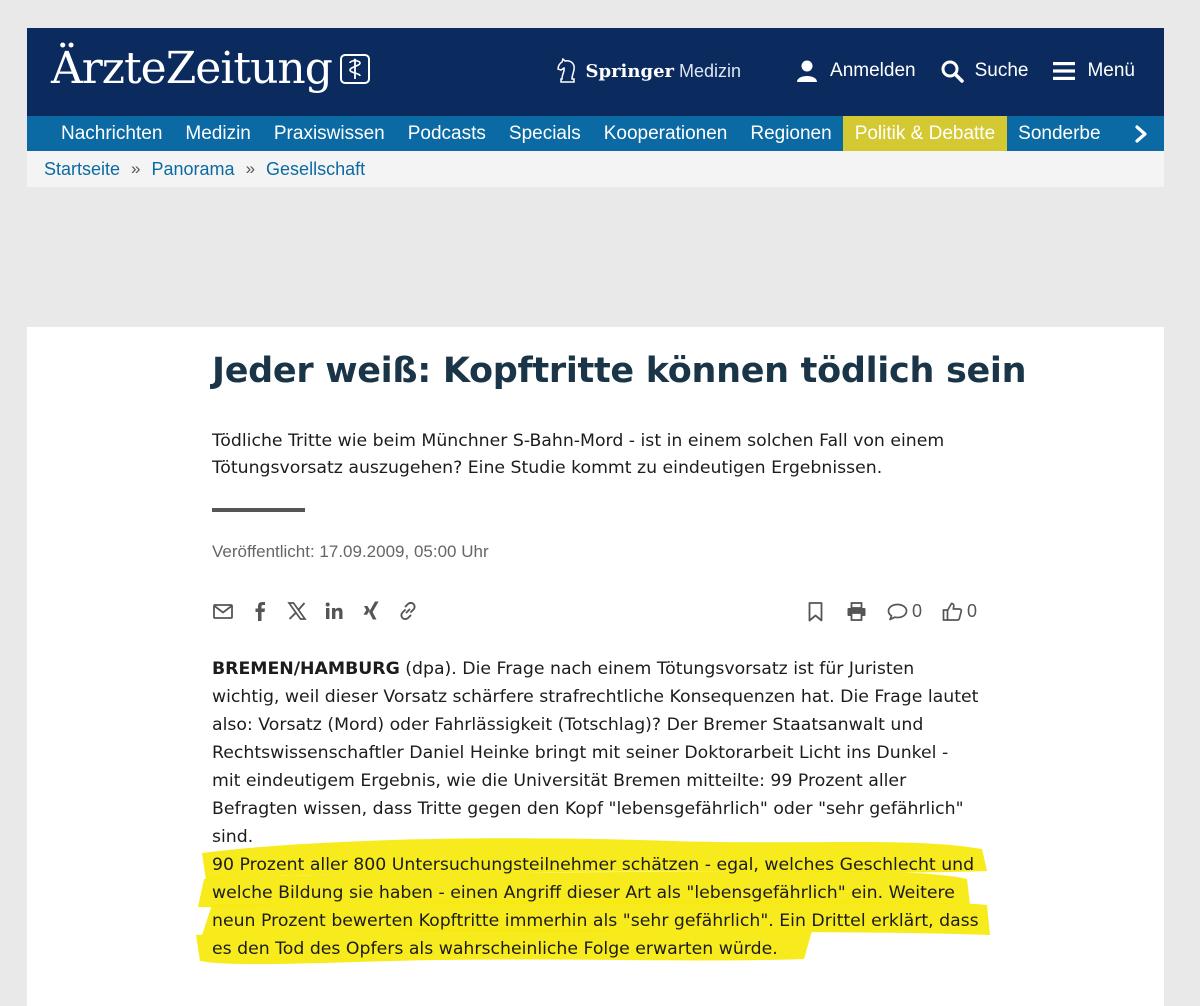 The image size is (1200, 1006). I want to click on nav-item-podcasts: Podcasts, so click(446, 133).